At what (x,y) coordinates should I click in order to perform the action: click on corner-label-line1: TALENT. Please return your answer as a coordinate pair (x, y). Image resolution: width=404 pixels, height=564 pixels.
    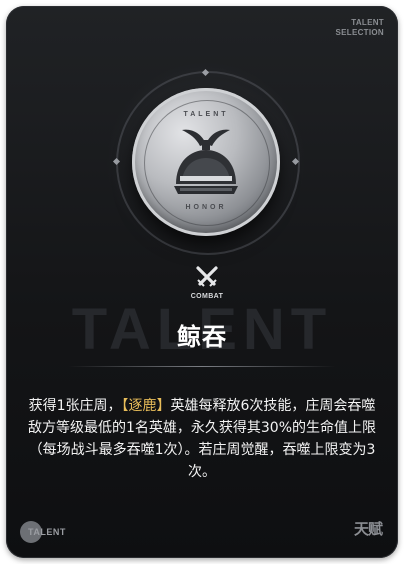
    Looking at the image, I should click on (367, 22).